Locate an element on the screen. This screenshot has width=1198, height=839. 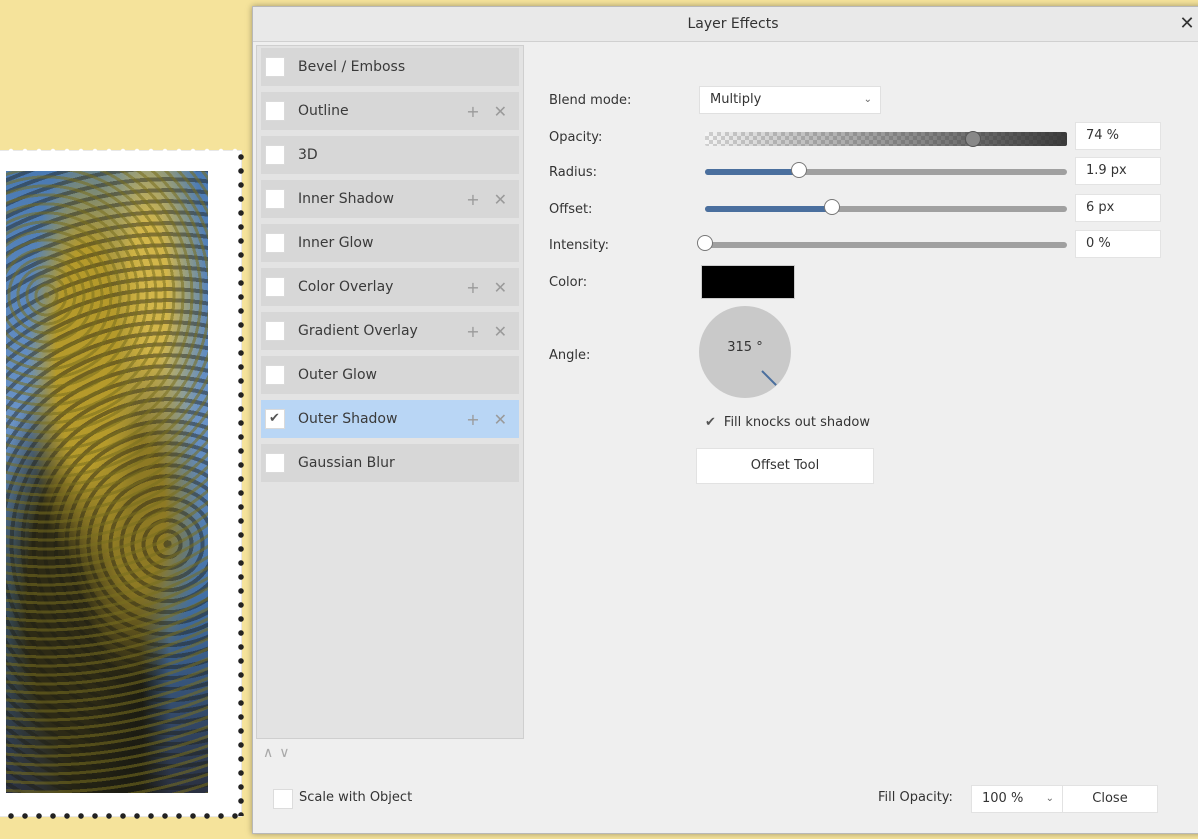
effect-item: Gaussian Blur is located at coordinates (390, 463).